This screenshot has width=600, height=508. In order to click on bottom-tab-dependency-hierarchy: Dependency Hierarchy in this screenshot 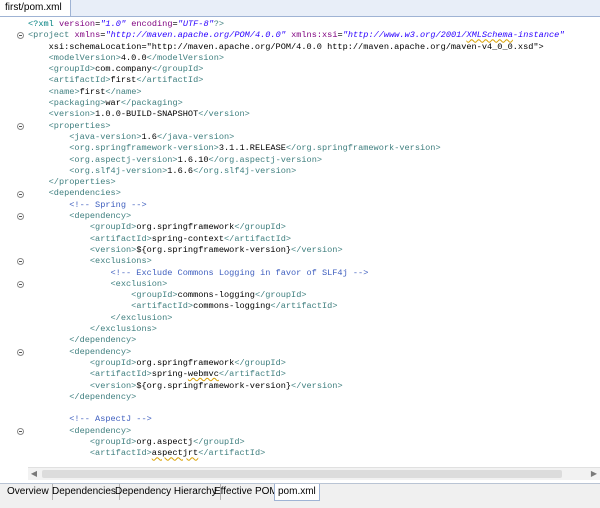, I will do `click(166, 492)`.